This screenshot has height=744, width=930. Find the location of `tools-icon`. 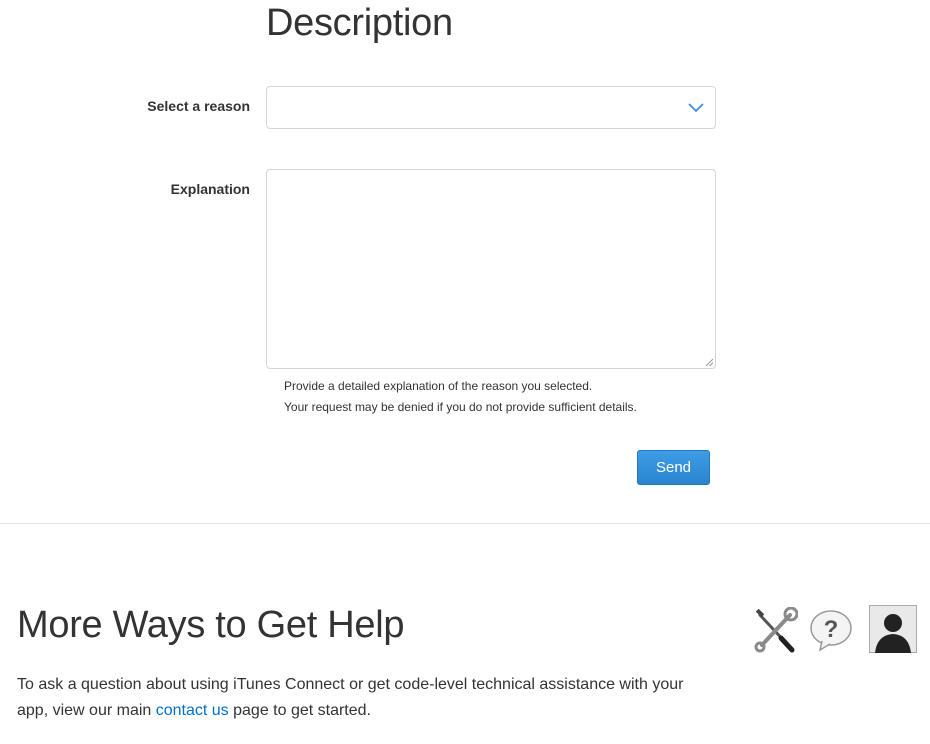

tools-icon is located at coordinates (775, 630).